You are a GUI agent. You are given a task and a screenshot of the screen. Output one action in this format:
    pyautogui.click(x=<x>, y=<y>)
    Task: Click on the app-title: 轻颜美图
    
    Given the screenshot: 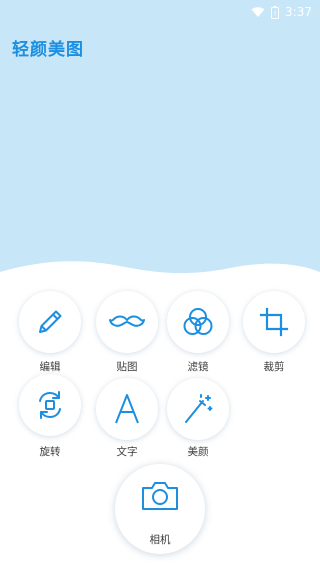 What is the action you would take?
    pyautogui.click(x=48, y=50)
    